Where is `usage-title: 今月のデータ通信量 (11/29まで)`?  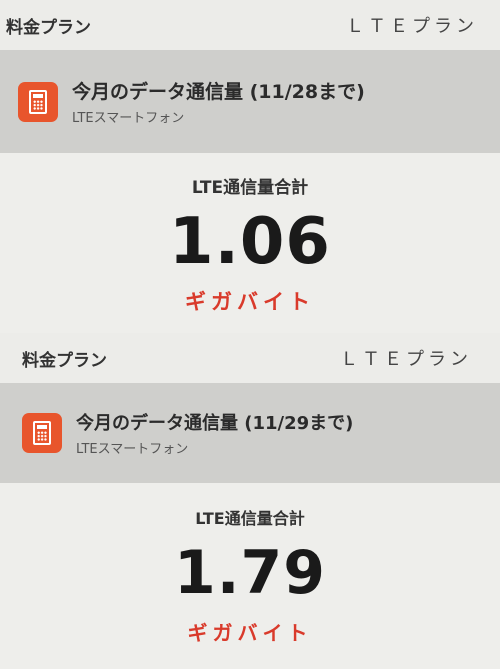 usage-title: 今月のデータ通信量 (11/29まで) is located at coordinates (215, 423).